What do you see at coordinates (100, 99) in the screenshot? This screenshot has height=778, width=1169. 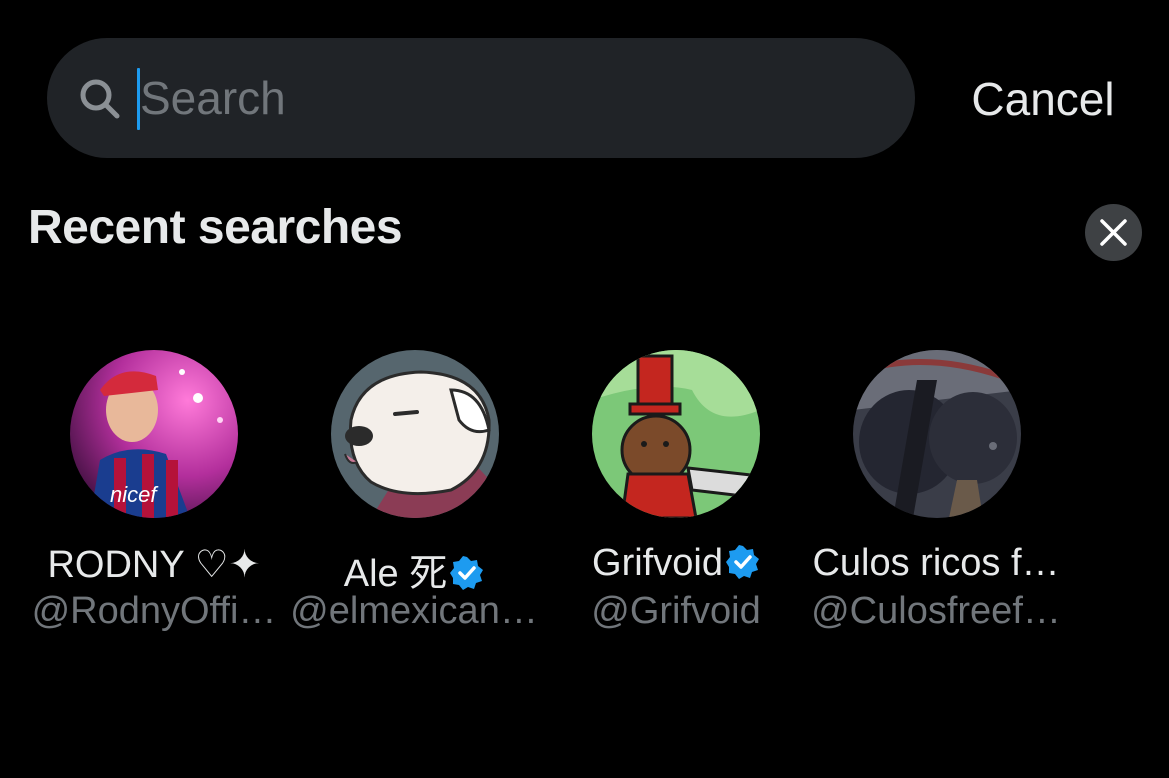 I see `search-icon` at bounding box center [100, 99].